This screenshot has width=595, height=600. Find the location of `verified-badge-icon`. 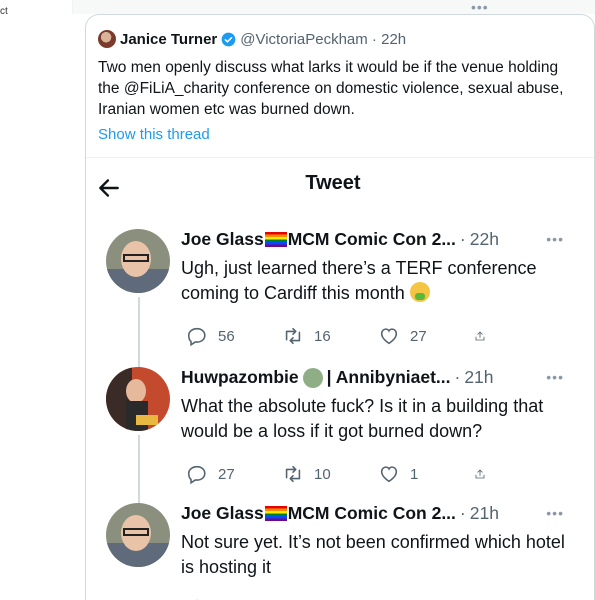

verified-badge-icon is located at coordinates (228, 39).